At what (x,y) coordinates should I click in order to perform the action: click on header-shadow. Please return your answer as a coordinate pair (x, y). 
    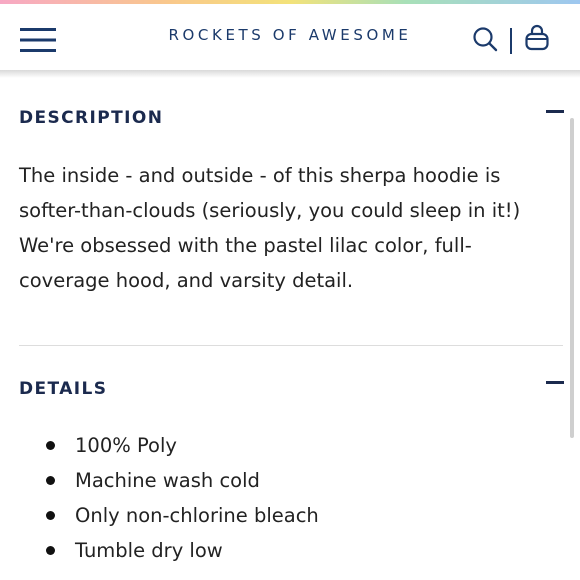
    Looking at the image, I should click on (290, 74).